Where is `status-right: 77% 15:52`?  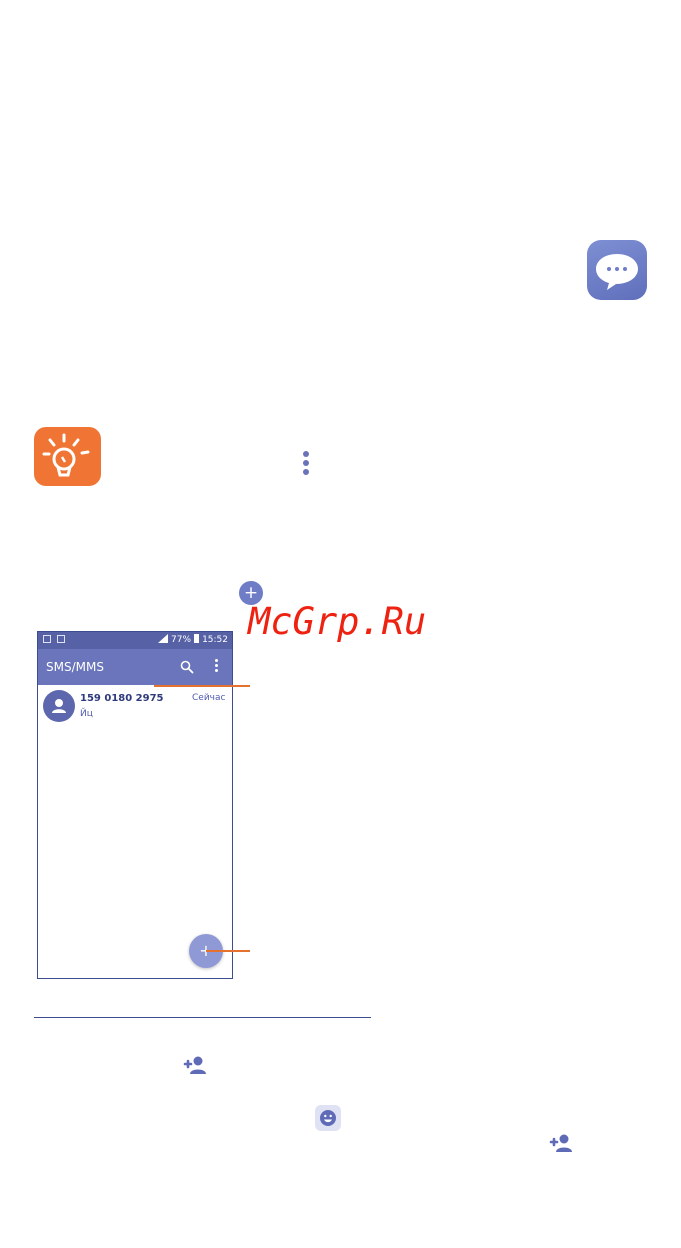 status-right: 77% 15:52 is located at coordinates (193, 639).